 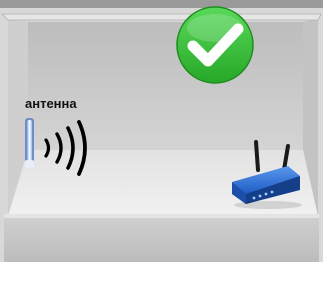 What do you see at coordinates (51, 103) in the screenshot?
I see `antenna-label: антенна` at bounding box center [51, 103].